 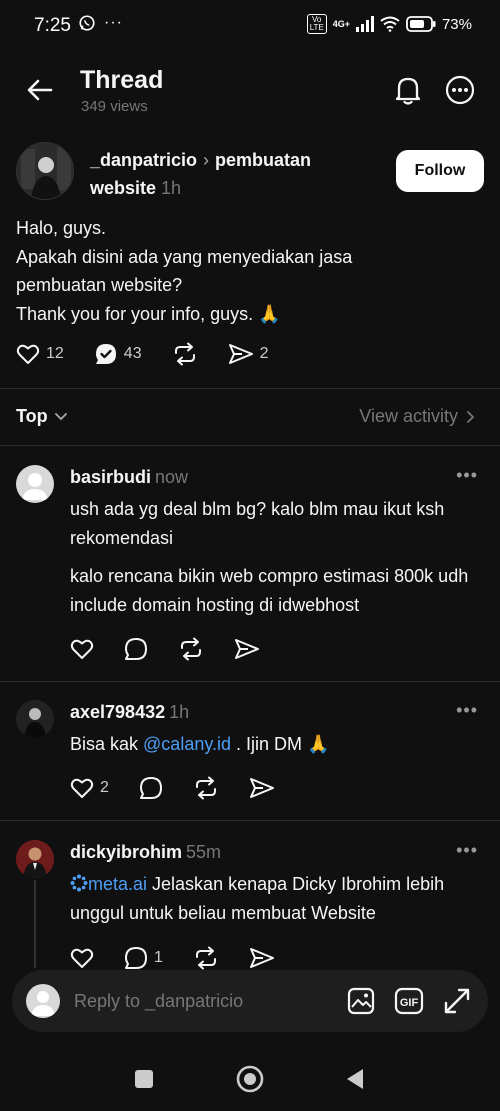 I want to click on reply-actions: 1, so click(x=187, y=958).